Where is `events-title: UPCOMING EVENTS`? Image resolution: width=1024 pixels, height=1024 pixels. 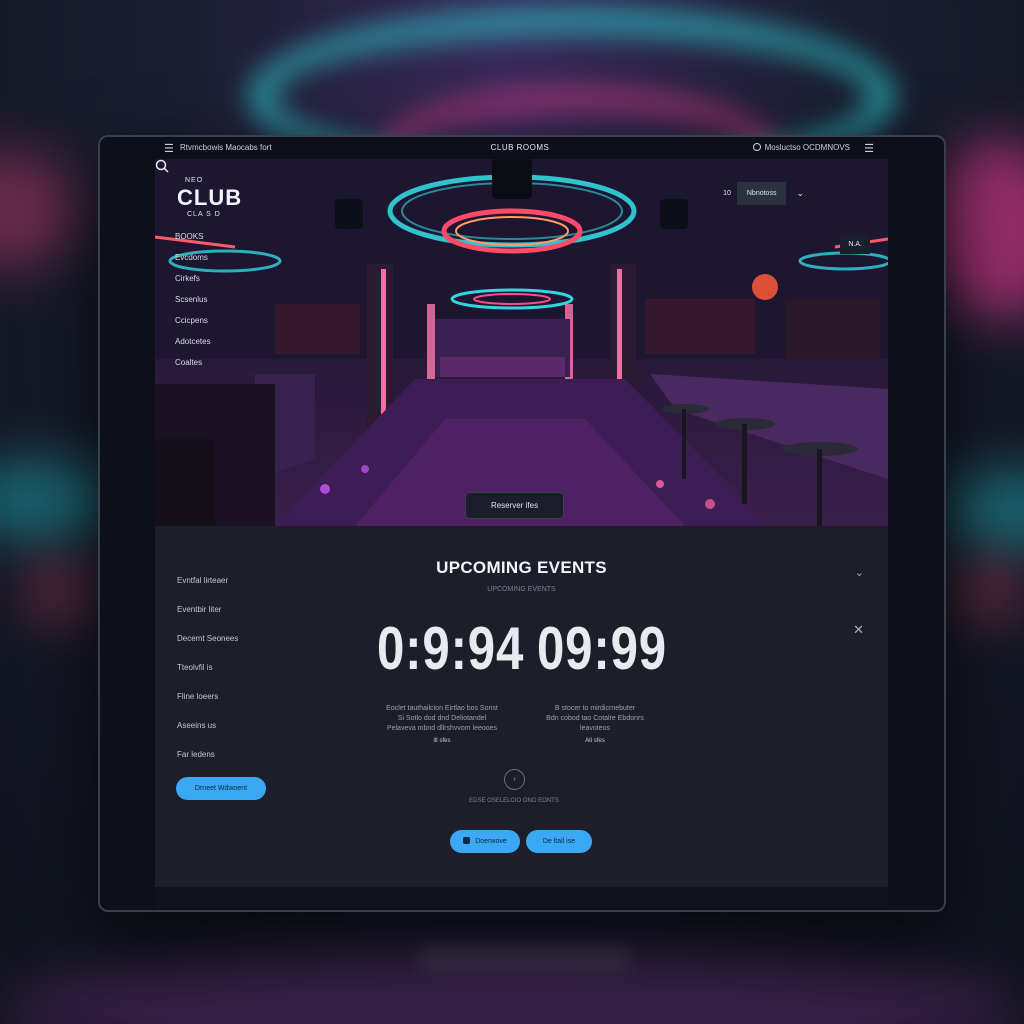
events-title: UPCOMING EVENTS is located at coordinates (521, 567).